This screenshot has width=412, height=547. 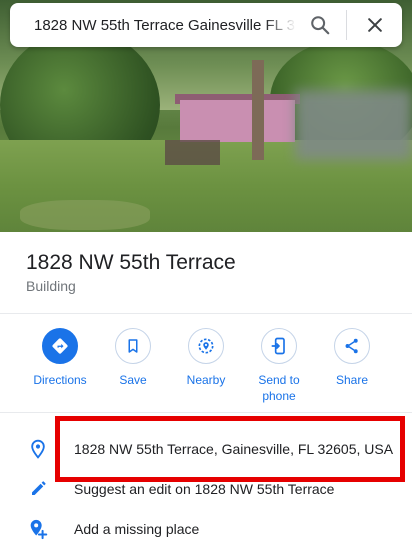 I want to click on location-pin-icon, so click(x=38, y=449).